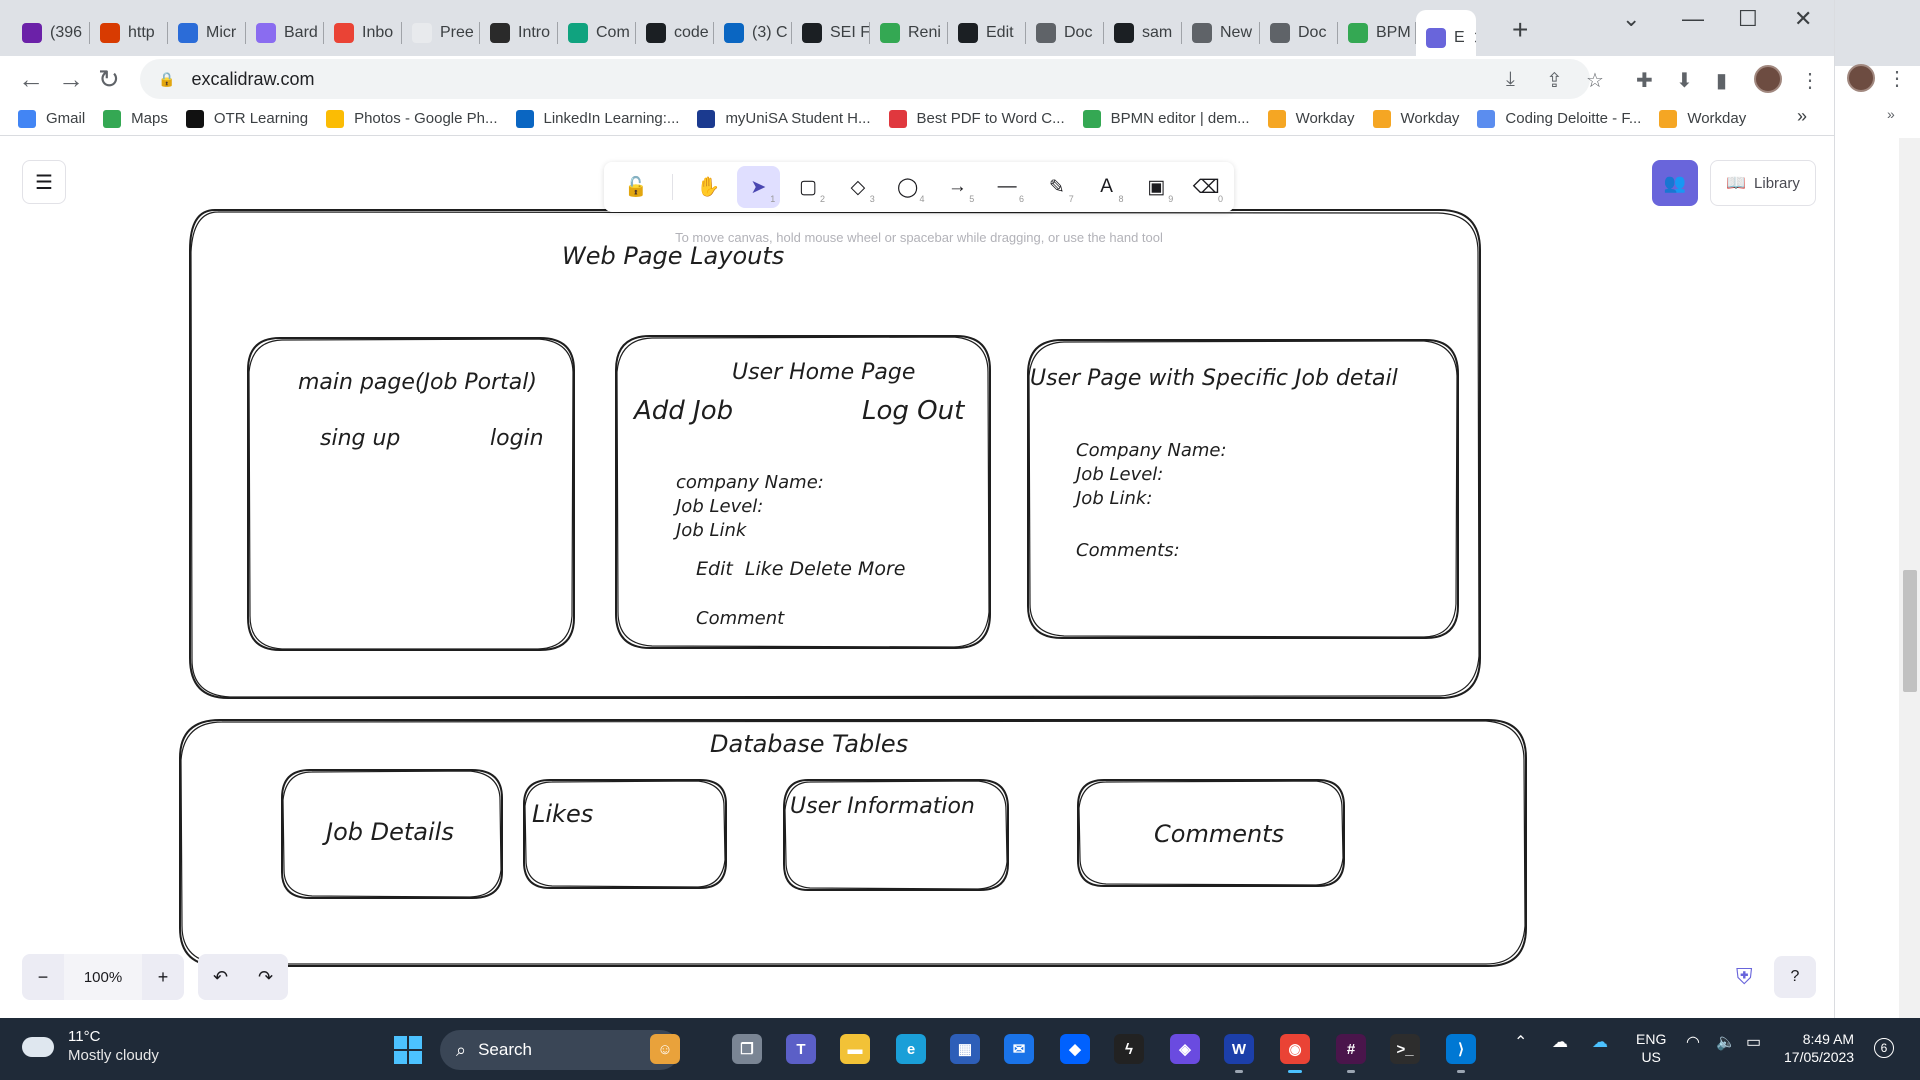 This screenshot has height=1080, width=1920. I want to click on undo-icon: ↶, so click(220, 977).